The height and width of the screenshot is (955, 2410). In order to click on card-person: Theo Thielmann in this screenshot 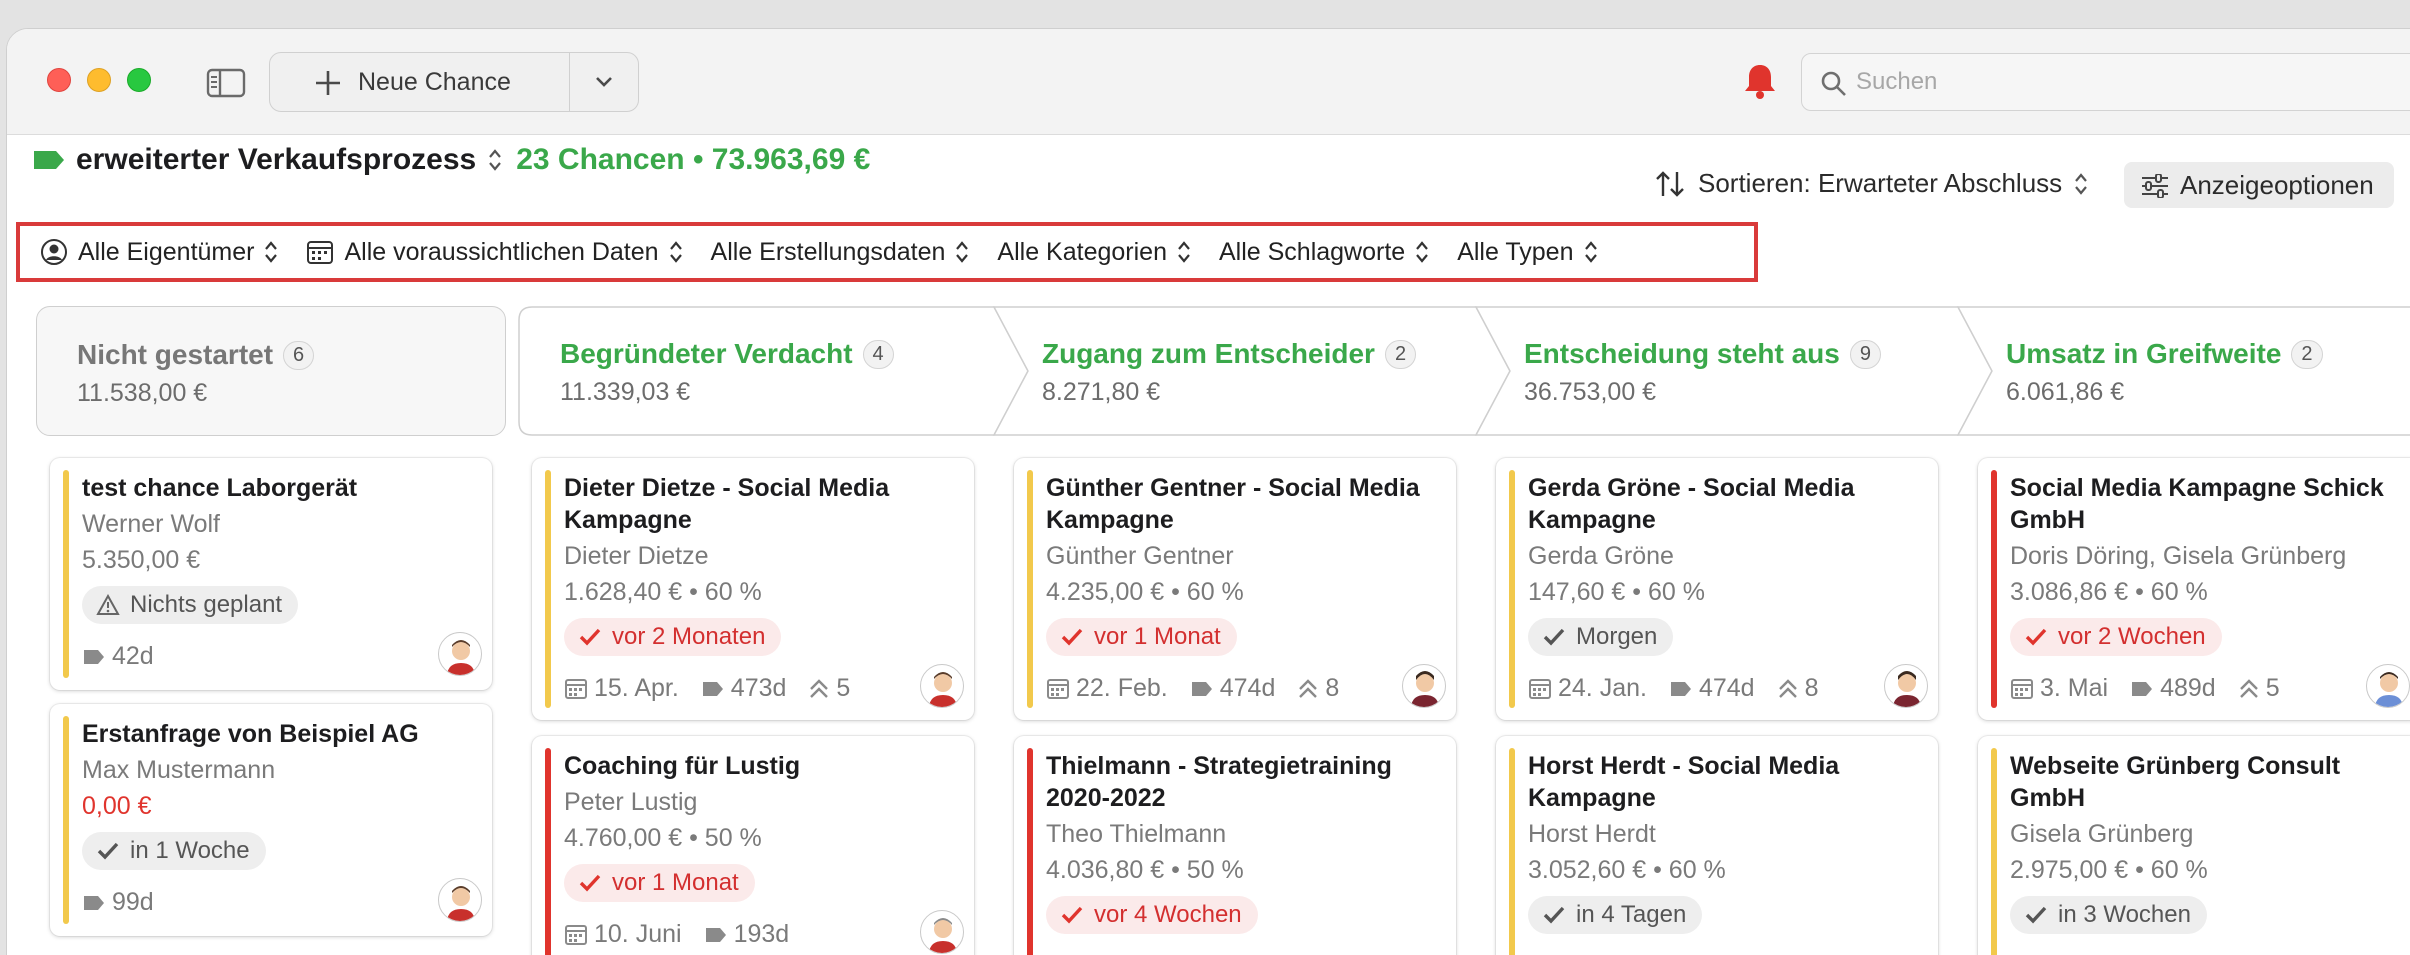, I will do `click(1136, 834)`.